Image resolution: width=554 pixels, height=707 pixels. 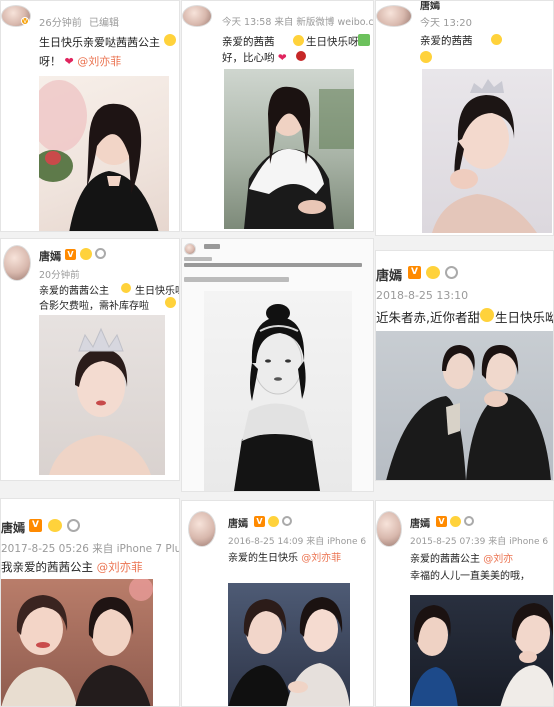 I want to click on post-text-line-b: 生日快乐呦, so click(x=524, y=317).